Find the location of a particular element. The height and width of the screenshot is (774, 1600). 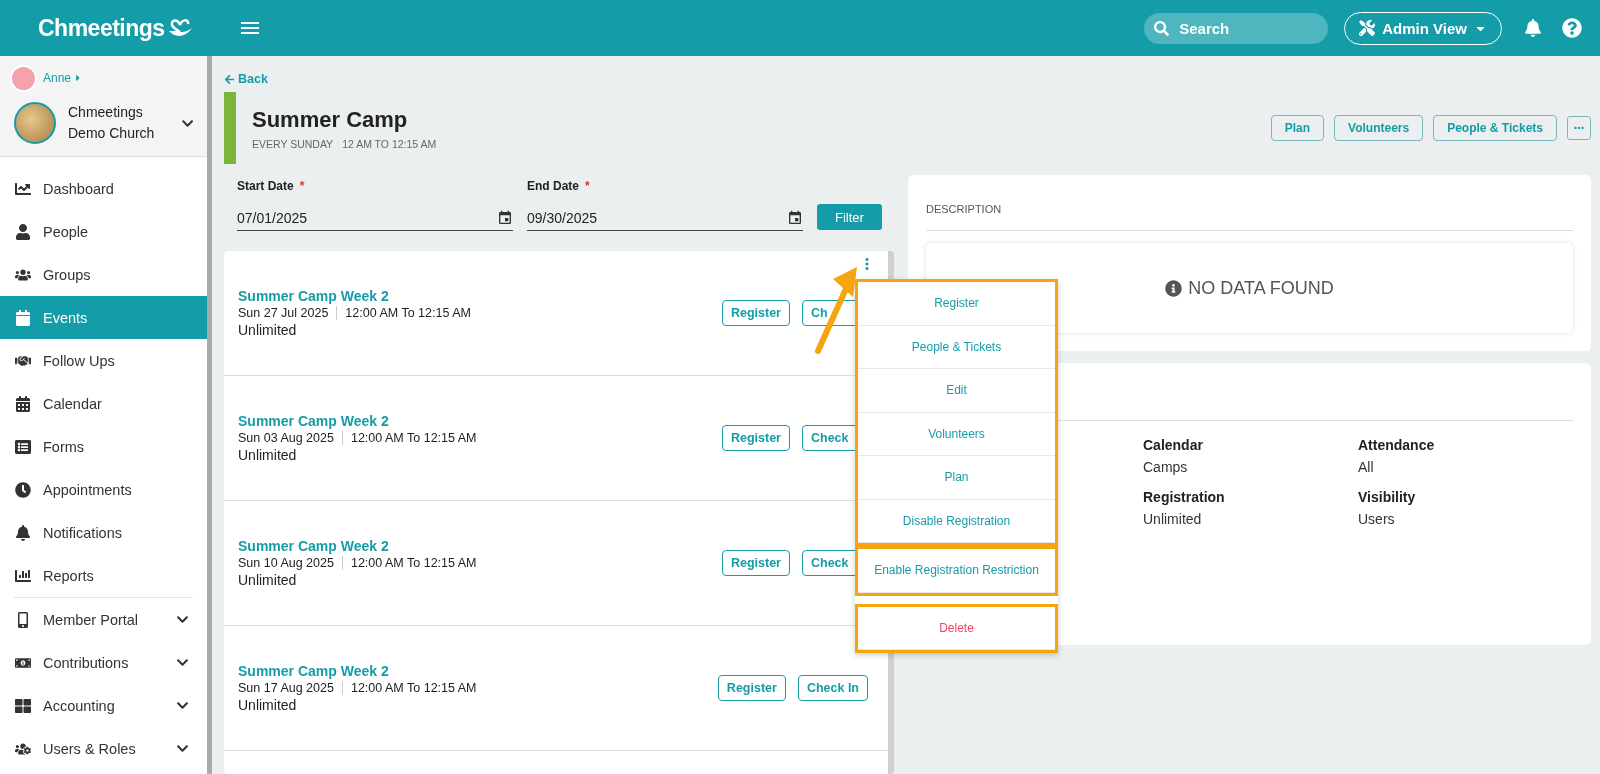

detail-label: Visibility is located at coordinates (1387, 497).